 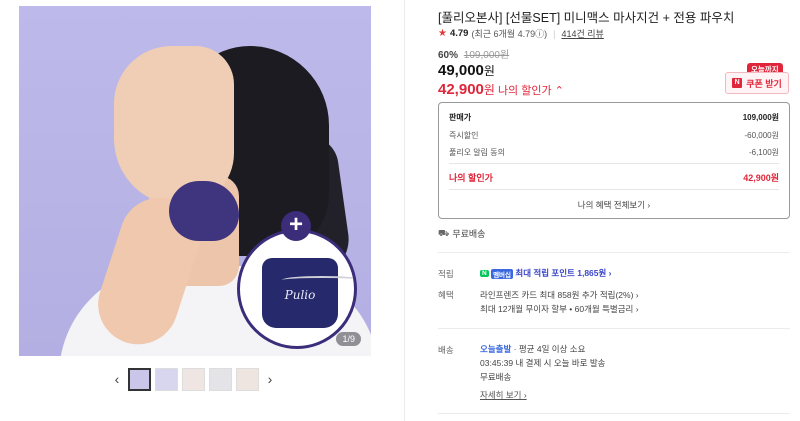 I want to click on delivery-average: · 평균 4일 이상 소요, so click(x=549, y=349).